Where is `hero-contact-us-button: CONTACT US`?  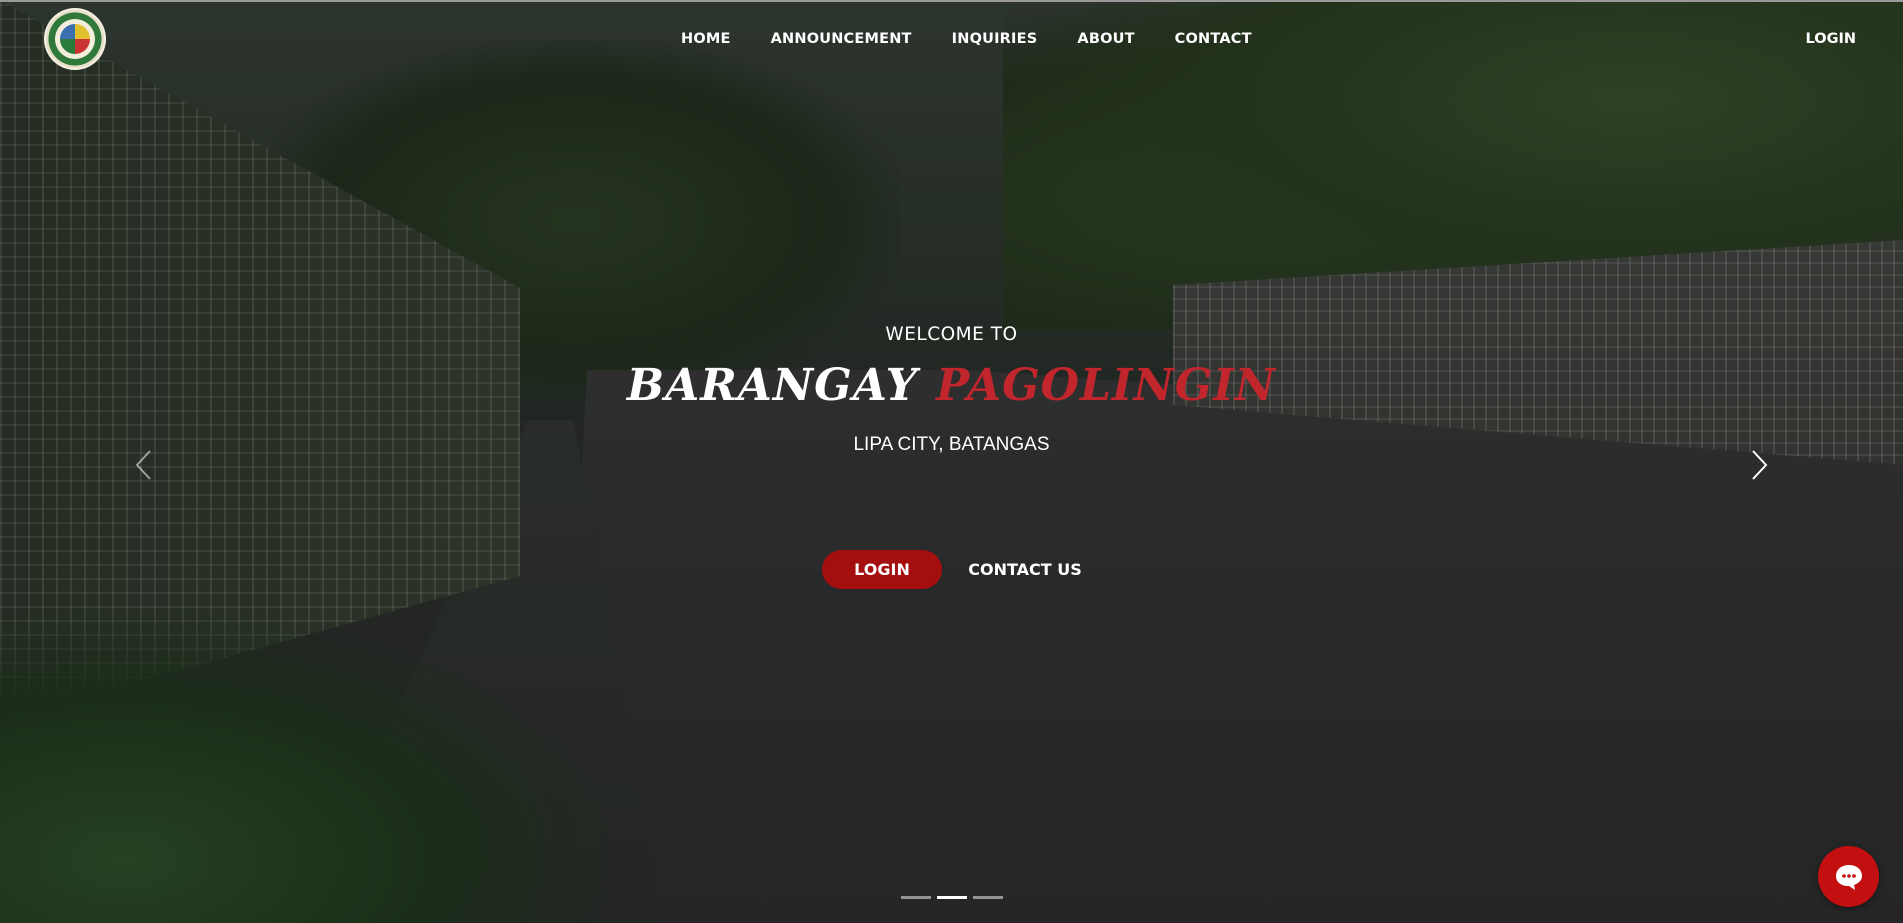 hero-contact-us-button: CONTACT US is located at coordinates (1025, 569).